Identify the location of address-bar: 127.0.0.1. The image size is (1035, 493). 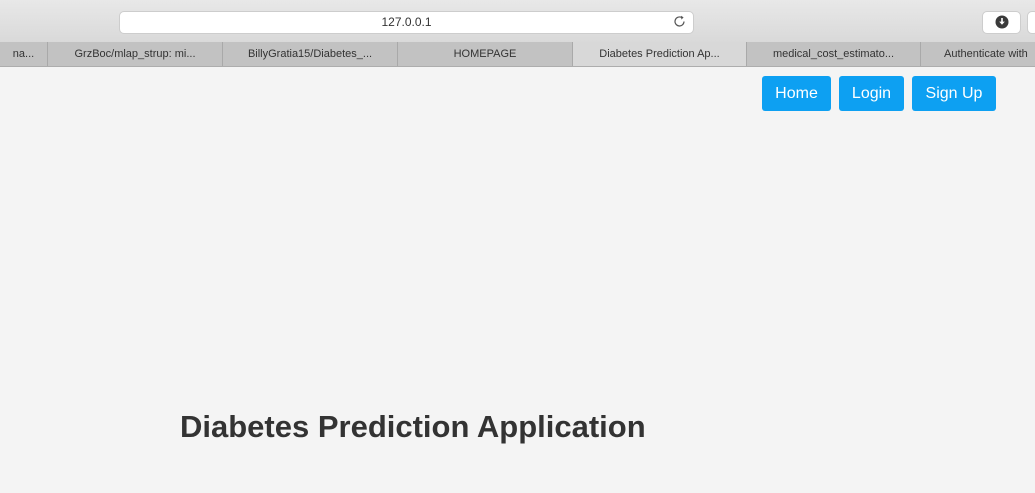
(406, 22).